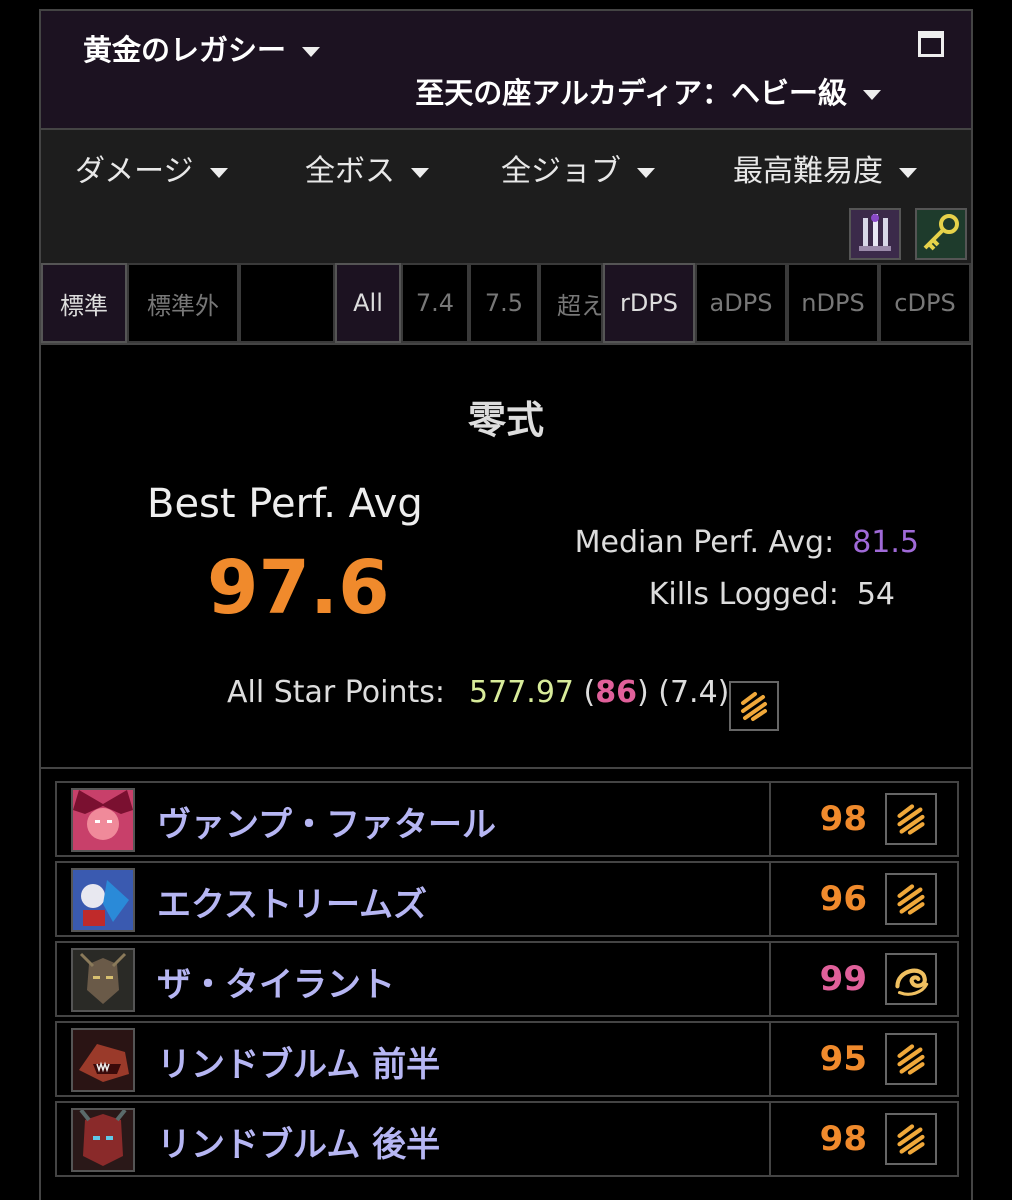  I want to click on difficulty-label: 最高難易度, so click(808, 171).